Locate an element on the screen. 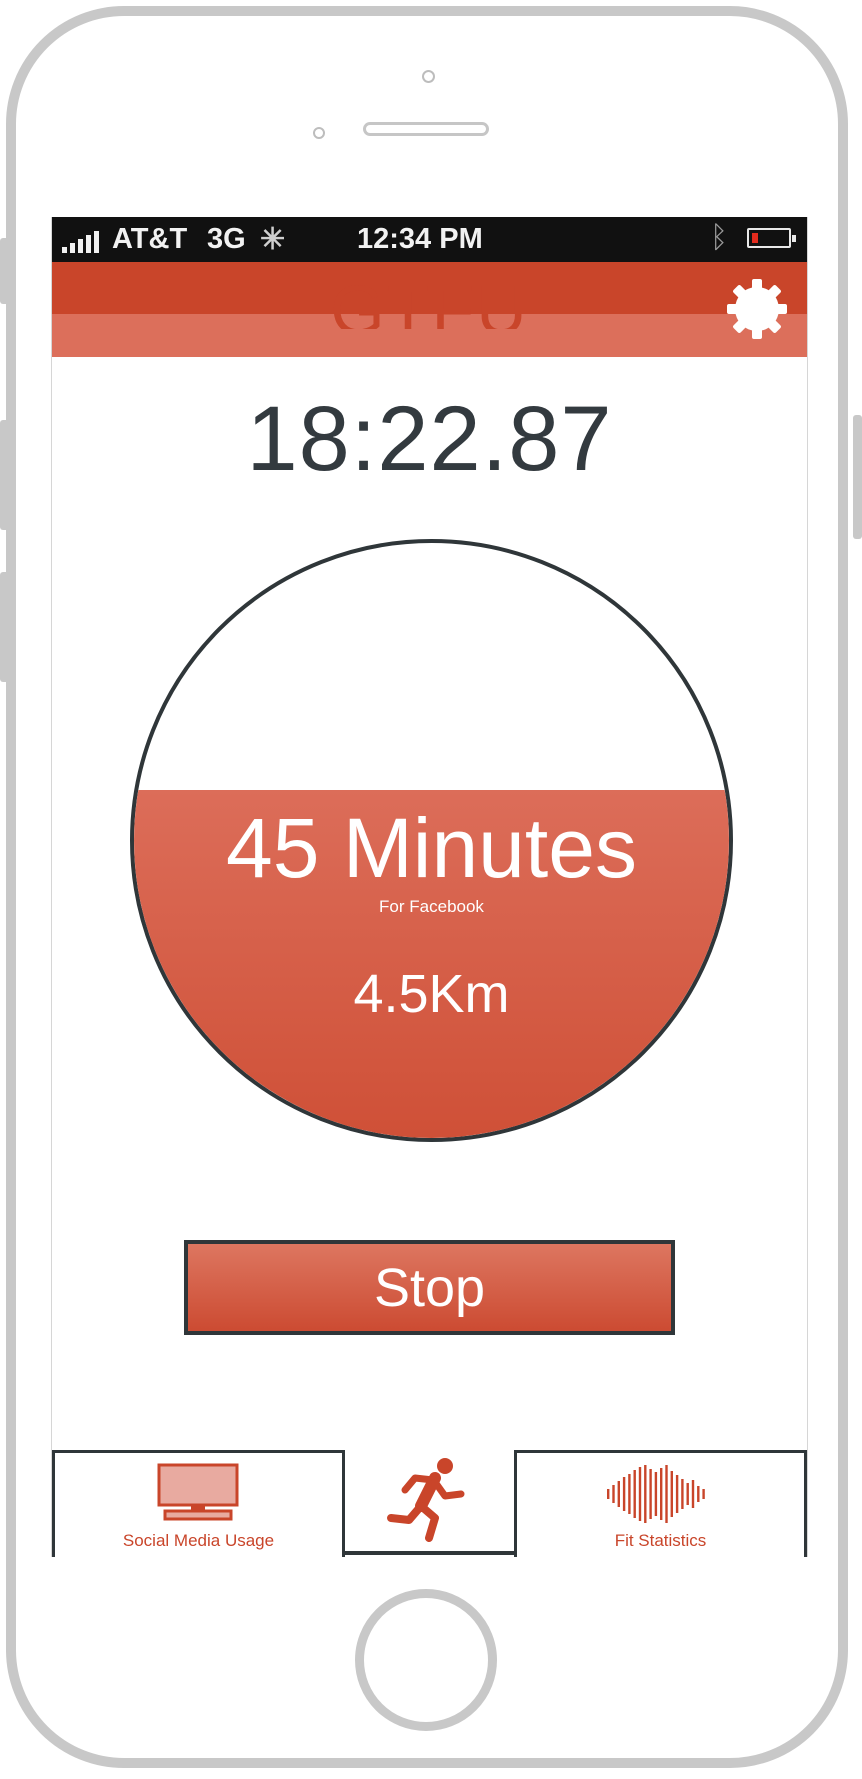 The width and height of the screenshot is (862, 1779). stop-button-label: Stop is located at coordinates (429, 1287).